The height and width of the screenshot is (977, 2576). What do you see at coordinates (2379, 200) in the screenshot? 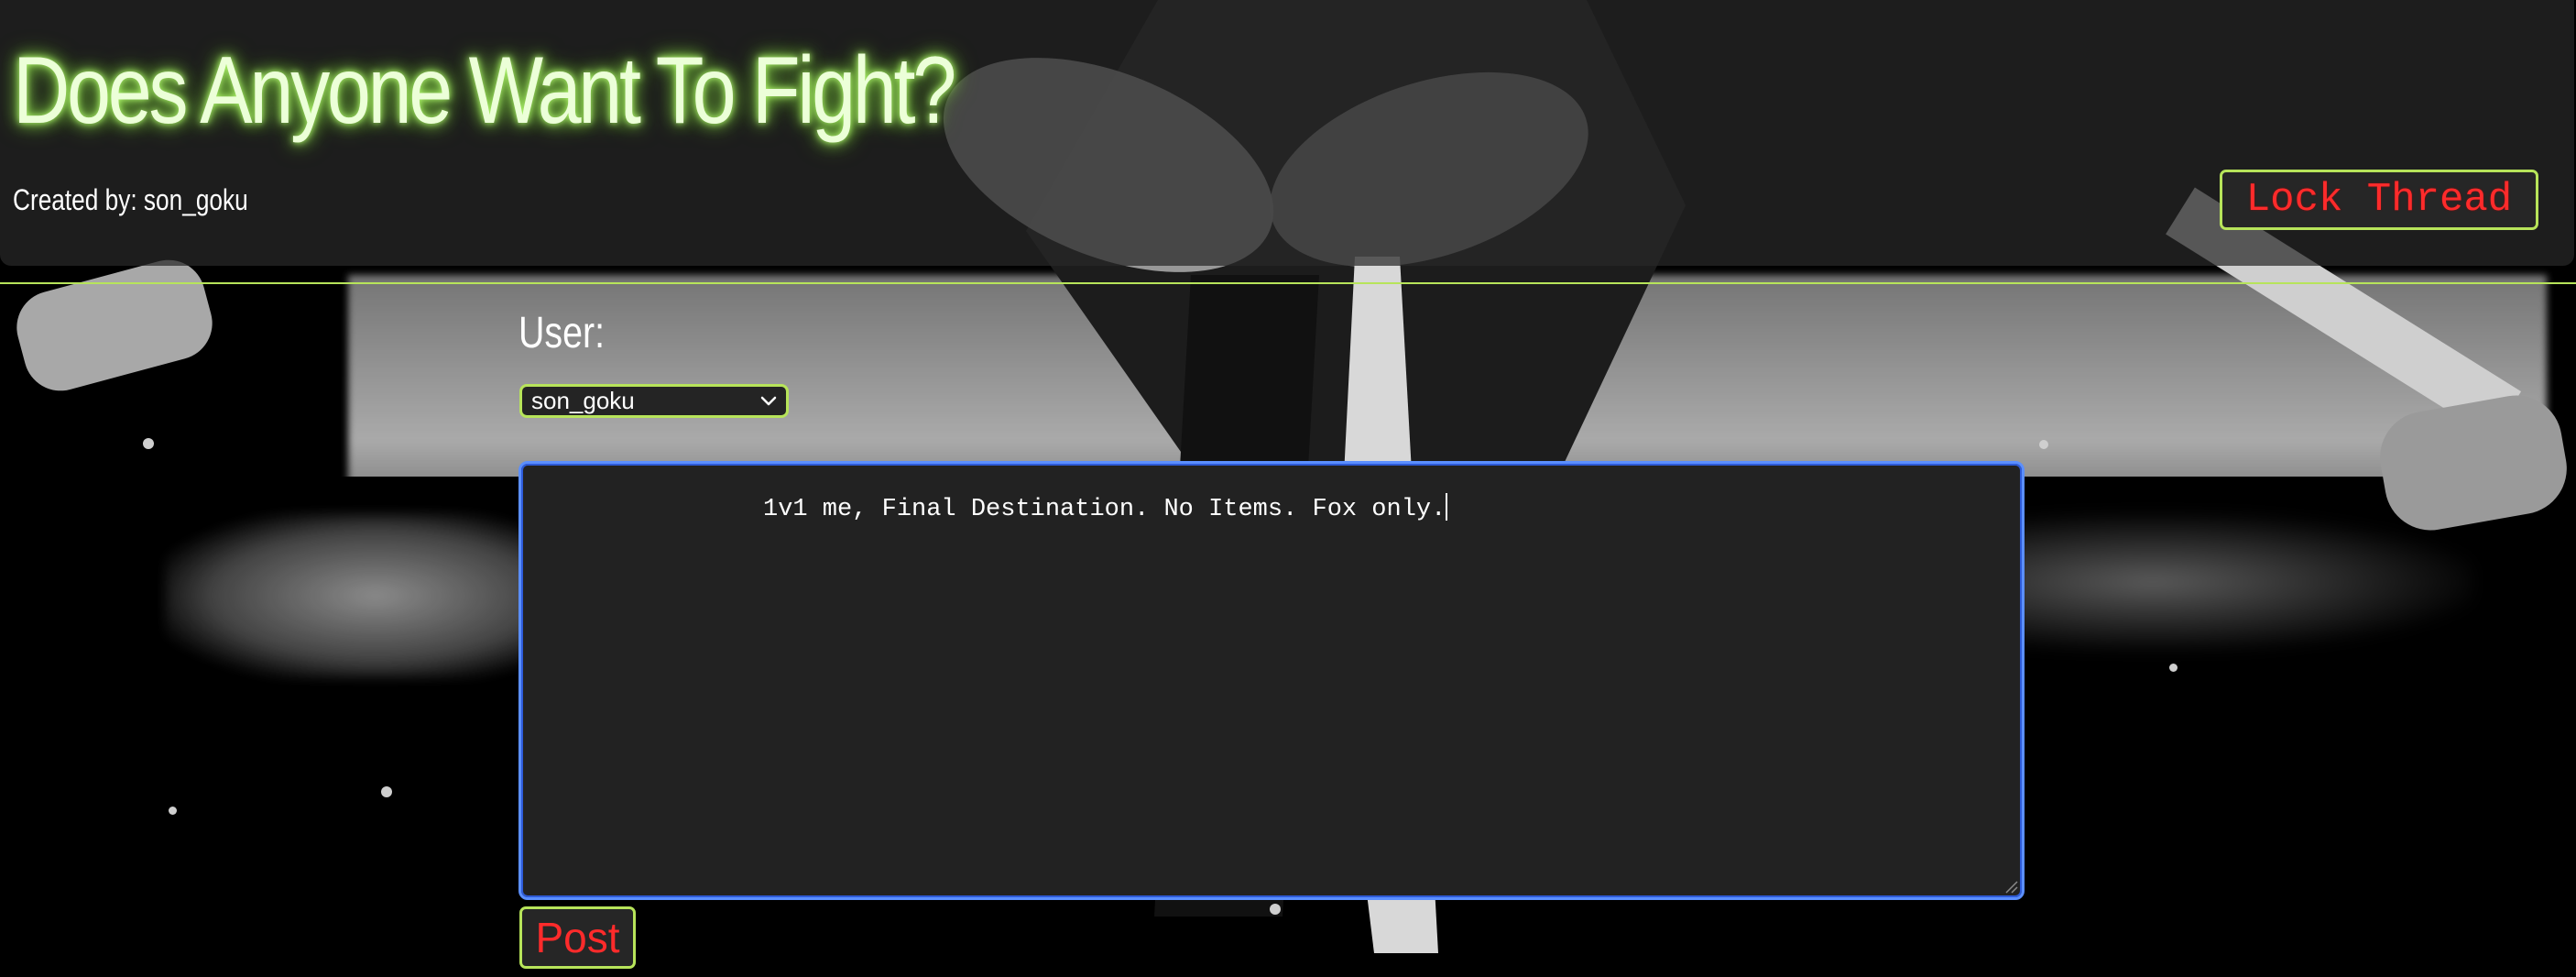
I see `lock-thread-button: Lock Thread` at bounding box center [2379, 200].